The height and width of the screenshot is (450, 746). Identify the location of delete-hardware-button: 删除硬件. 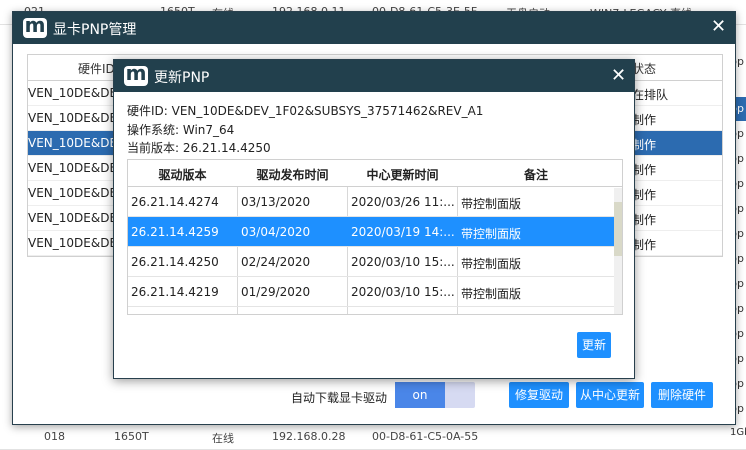
(682, 395).